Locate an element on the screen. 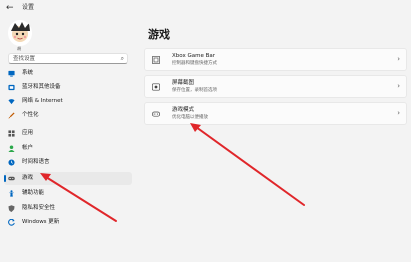 This screenshot has height=262, width=411. selection-indicator is located at coordinates (5, 178).